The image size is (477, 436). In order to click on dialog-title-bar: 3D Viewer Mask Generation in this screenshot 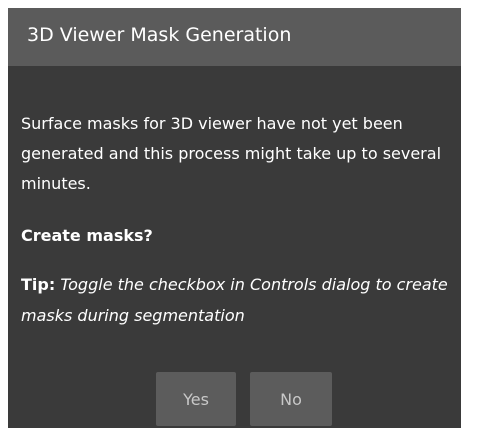, I will do `click(234, 37)`.